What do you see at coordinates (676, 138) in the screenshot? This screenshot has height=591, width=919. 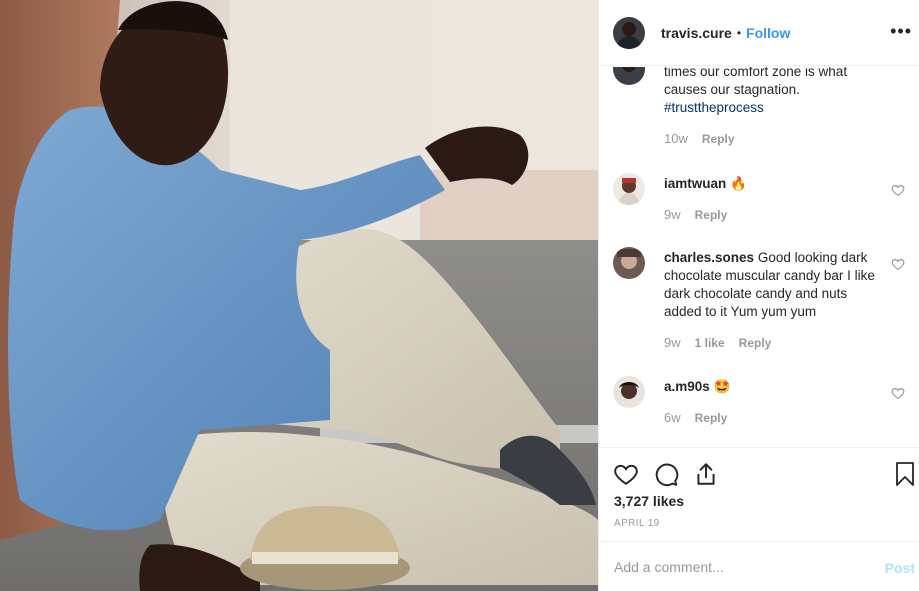 I see `comment-time: 10w` at bounding box center [676, 138].